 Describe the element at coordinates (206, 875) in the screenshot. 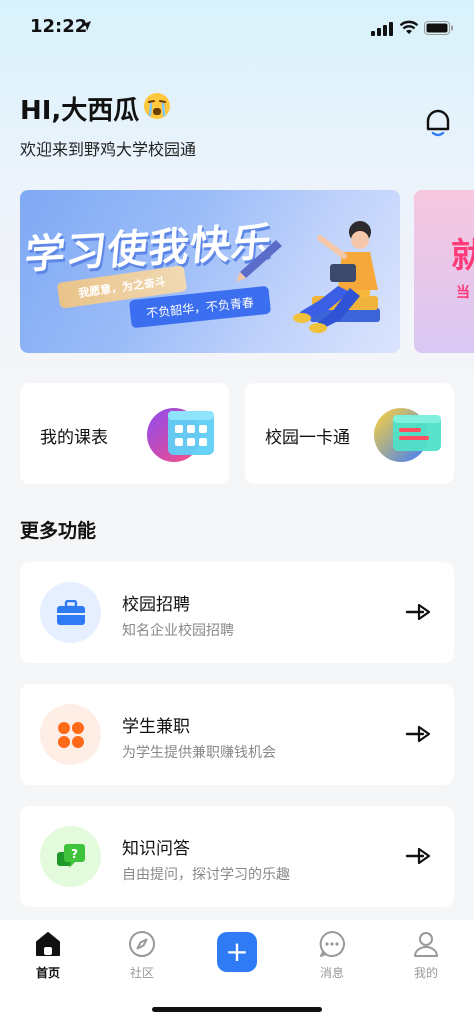

I see `feature-subtitle: 自由提问，探讨学习的乐趣` at that location.